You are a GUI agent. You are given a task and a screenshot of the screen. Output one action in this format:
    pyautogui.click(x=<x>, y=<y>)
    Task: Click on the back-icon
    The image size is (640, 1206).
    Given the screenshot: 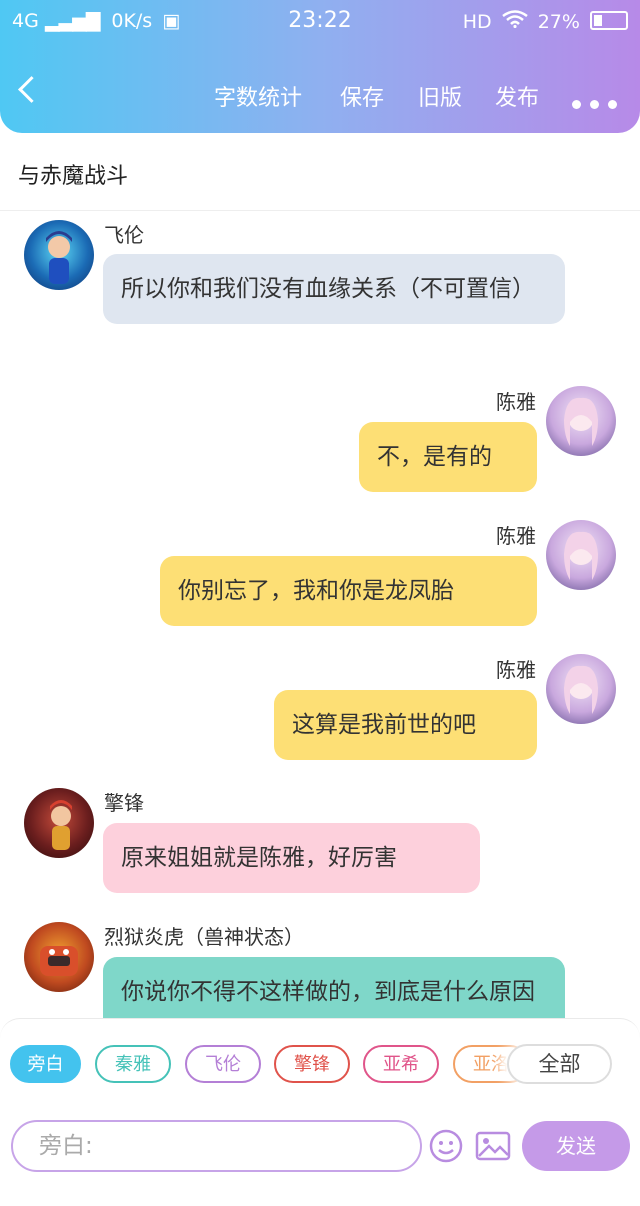 What is the action you would take?
    pyautogui.click(x=31, y=89)
    